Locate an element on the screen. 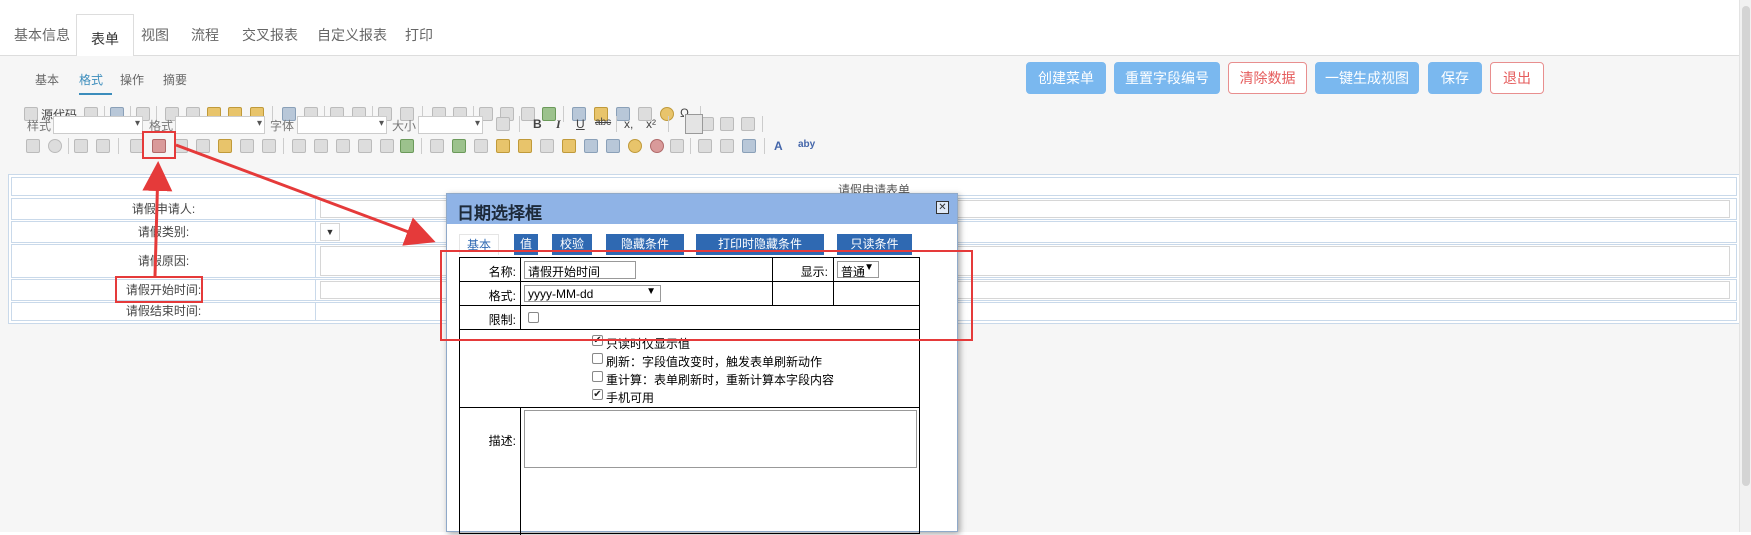 Image resolution: width=1751 pixels, height=535 pixels. arrow-to-dialog is located at coordinates (305, 194).